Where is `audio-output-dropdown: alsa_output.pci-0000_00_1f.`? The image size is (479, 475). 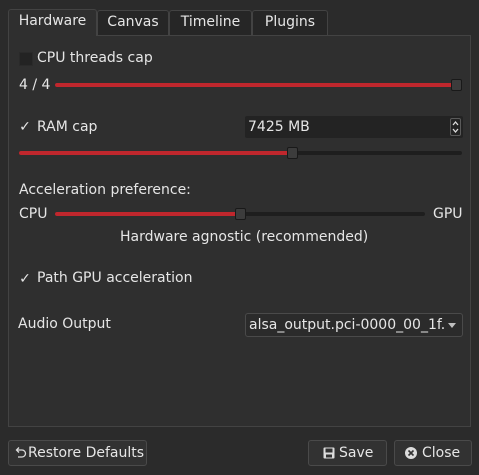
audio-output-dropdown: alsa_output.pci-0000_00_1f. is located at coordinates (354, 325).